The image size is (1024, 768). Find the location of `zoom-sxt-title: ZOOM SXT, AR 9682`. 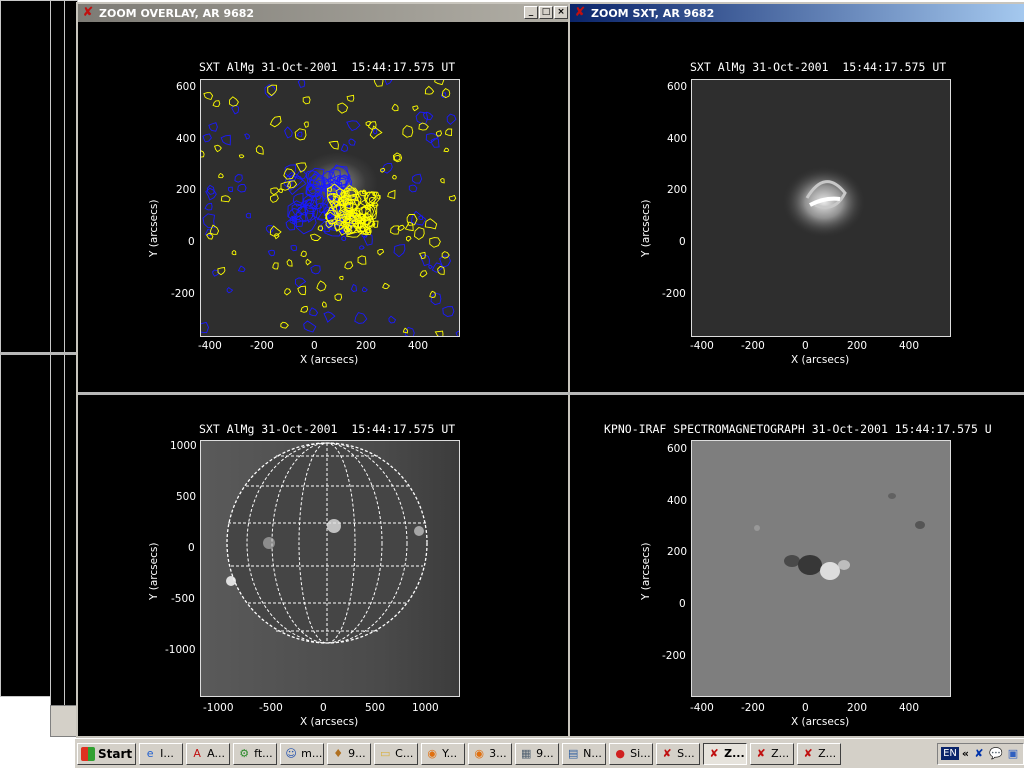

zoom-sxt-title: ZOOM SXT, AR 9682 is located at coordinates (653, 13).